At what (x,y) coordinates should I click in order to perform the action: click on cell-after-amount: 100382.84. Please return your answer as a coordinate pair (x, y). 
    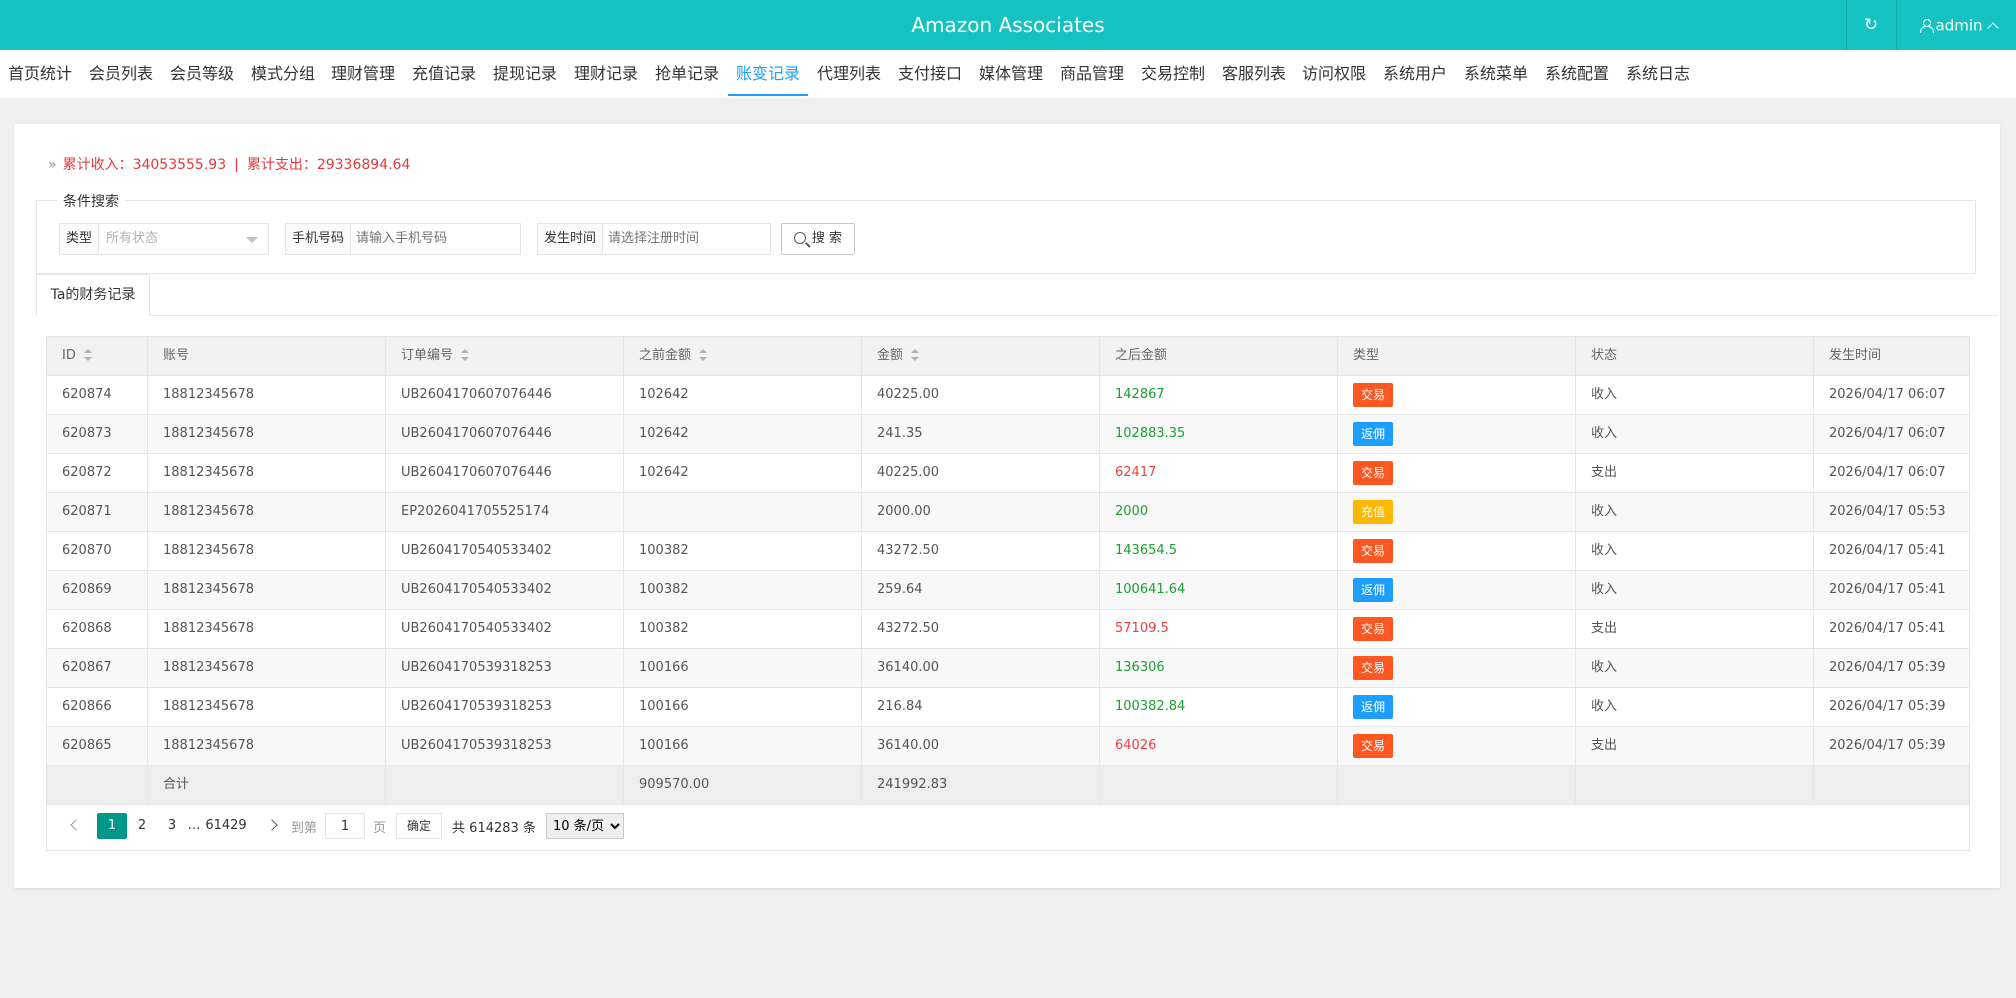
    Looking at the image, I should click on (1219, 707).